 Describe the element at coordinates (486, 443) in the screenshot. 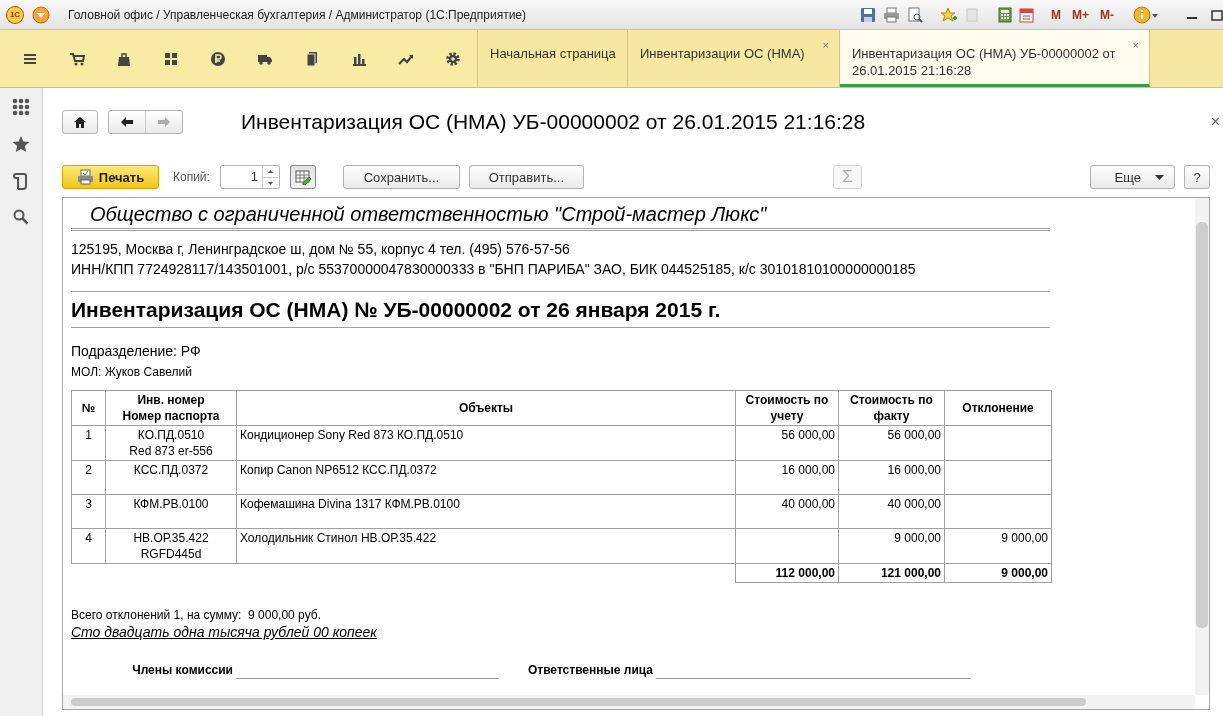

I see `table-cell: Кондиционер Sony Red 873 КО.ПД.0510` at that location.